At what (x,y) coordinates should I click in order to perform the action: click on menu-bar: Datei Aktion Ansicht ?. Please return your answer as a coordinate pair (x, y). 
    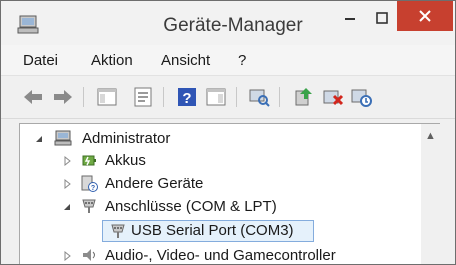
    Looking at the image, I should click on (228, 60).